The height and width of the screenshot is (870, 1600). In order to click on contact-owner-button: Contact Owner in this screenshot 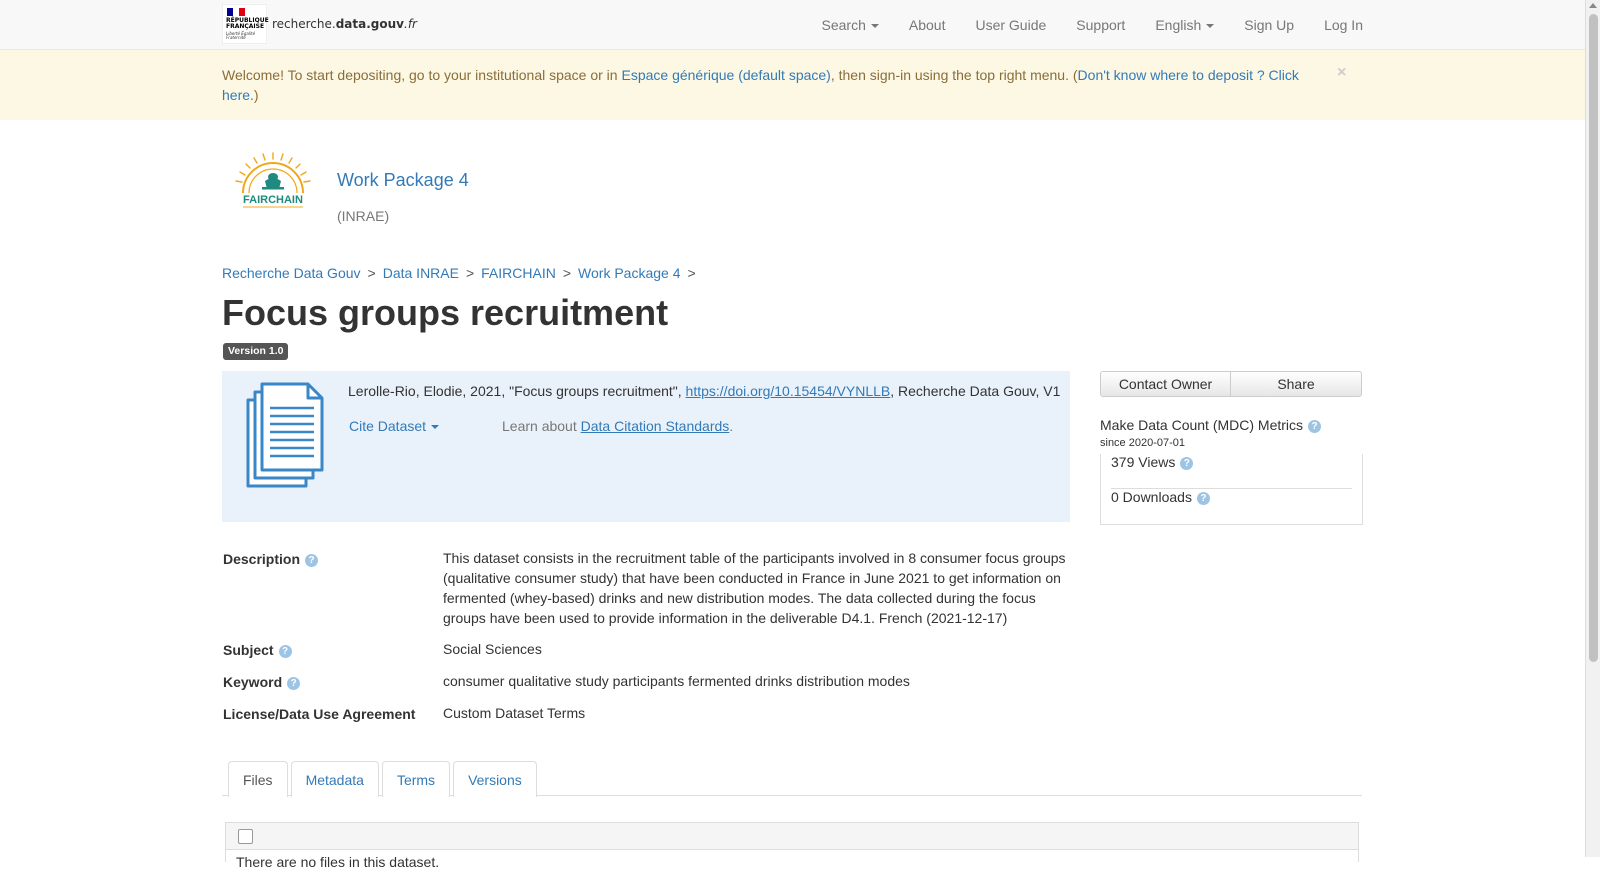, I will do `click(1165, 384)`.